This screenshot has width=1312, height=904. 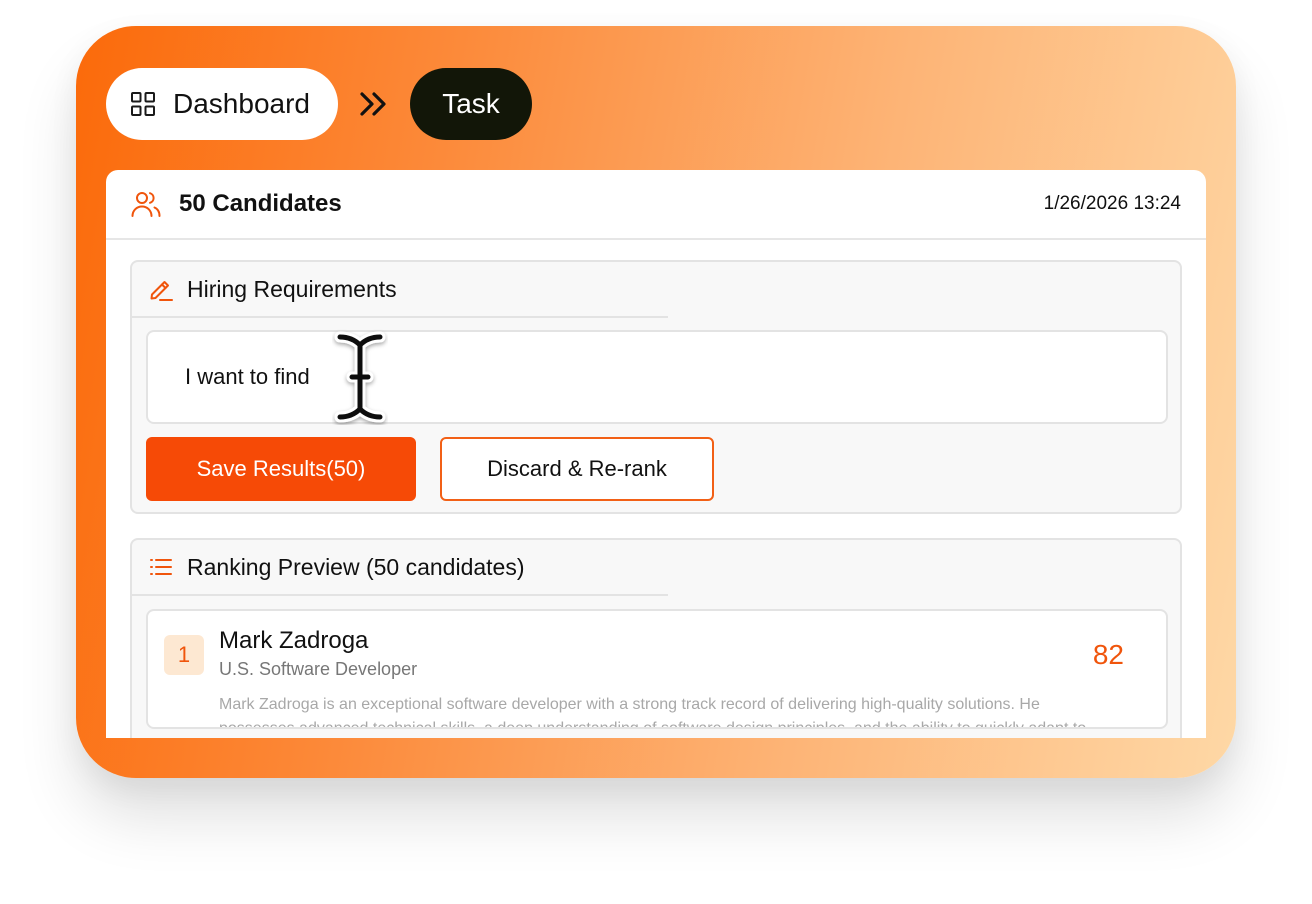 What do you see at coordinates (356, 566) in the screenshot?
I see `ranking-preview-title: Ranking Preview (50 candidates)` at bounding box center [356, 566].